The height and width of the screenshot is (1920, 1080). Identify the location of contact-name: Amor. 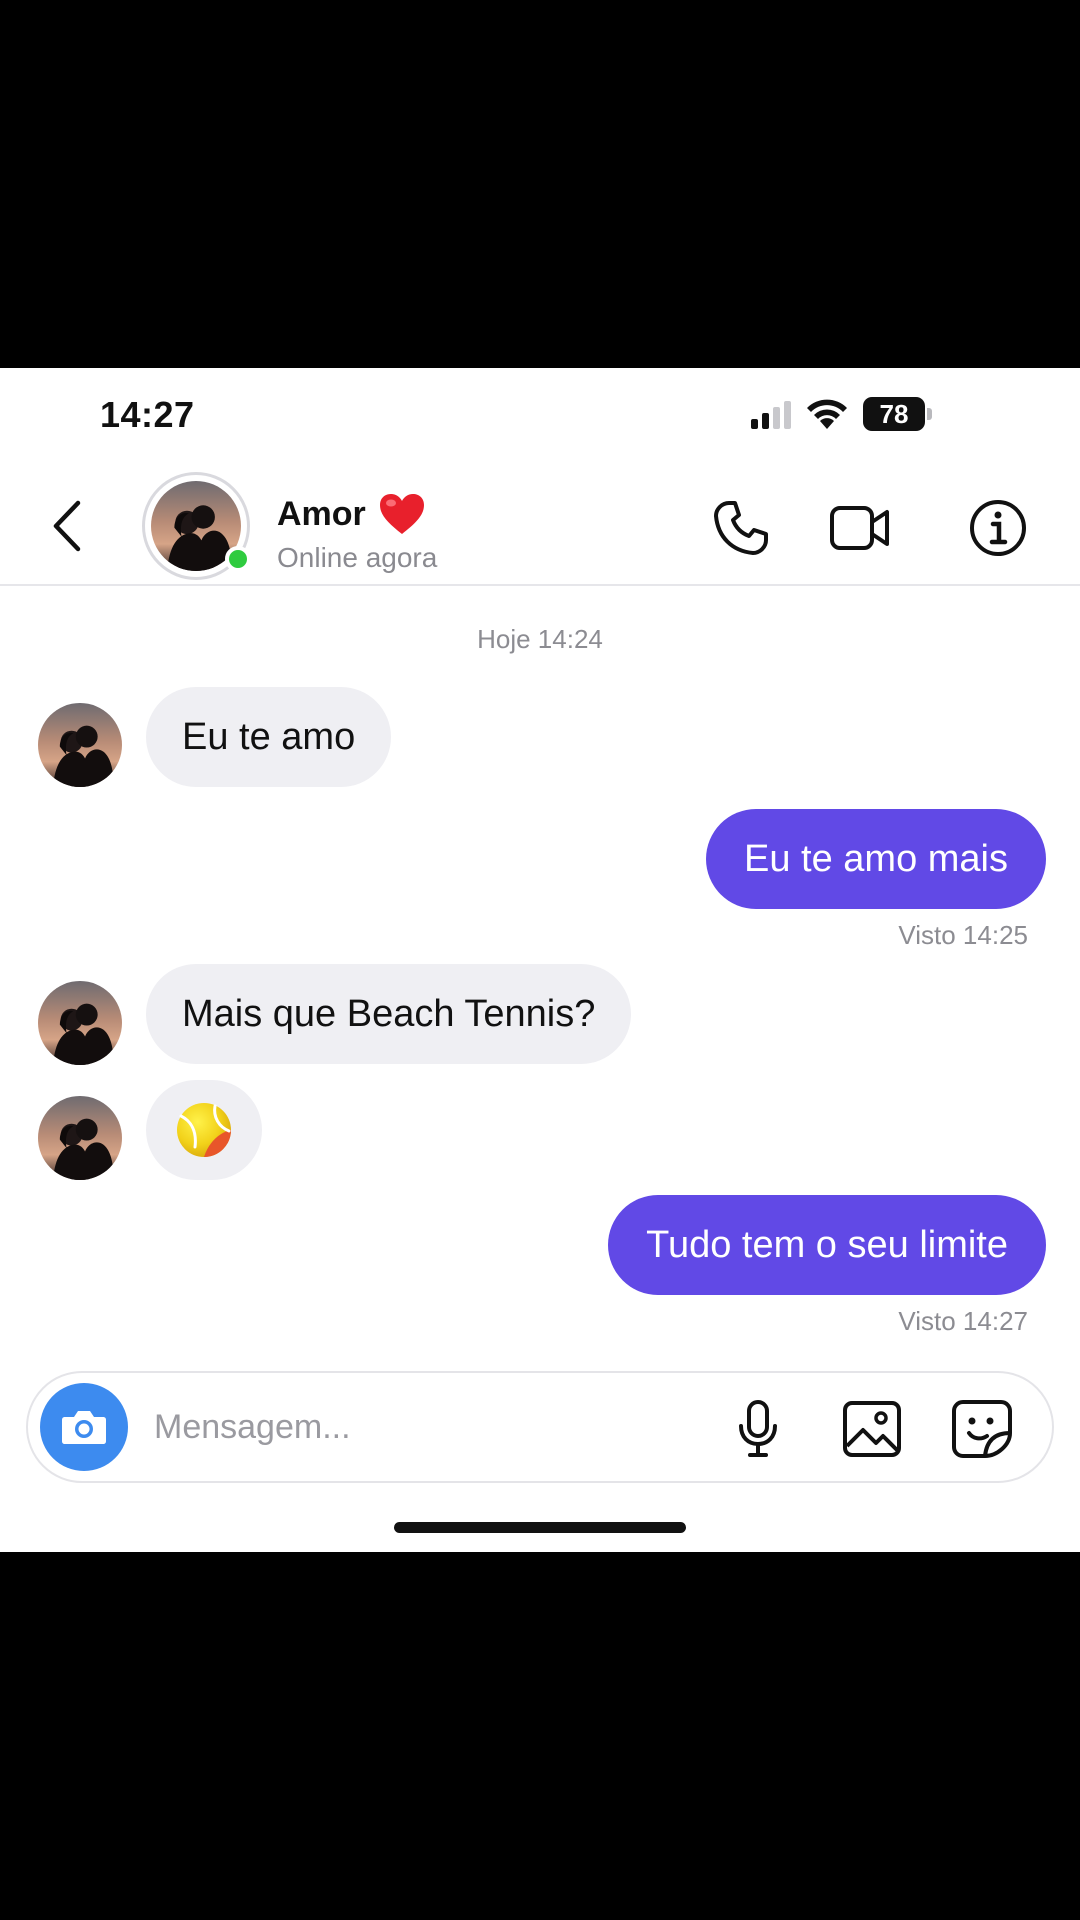
(351, 514).